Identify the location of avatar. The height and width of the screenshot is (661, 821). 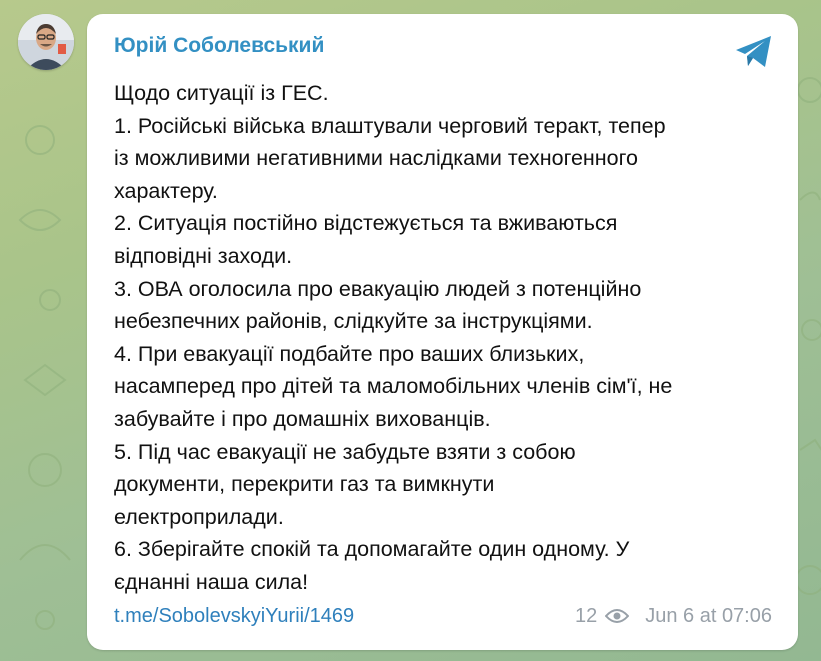
(46, 42).